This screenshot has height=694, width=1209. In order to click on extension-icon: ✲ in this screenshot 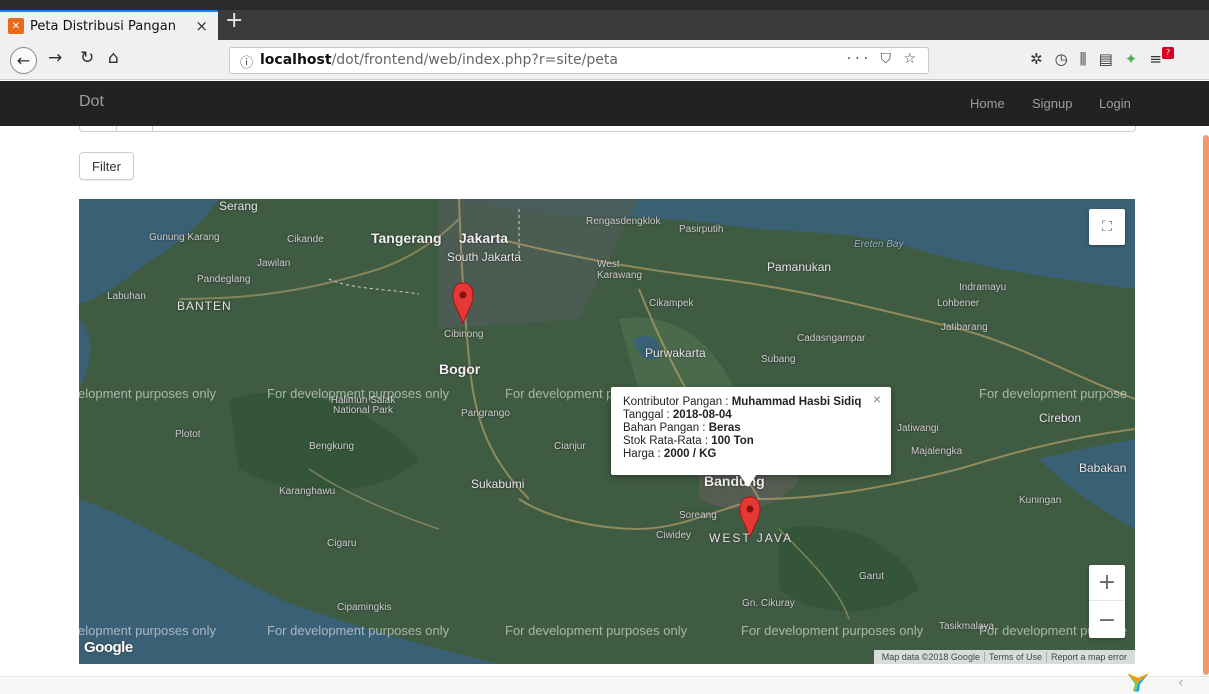, I will do `click(1042, 59)`.